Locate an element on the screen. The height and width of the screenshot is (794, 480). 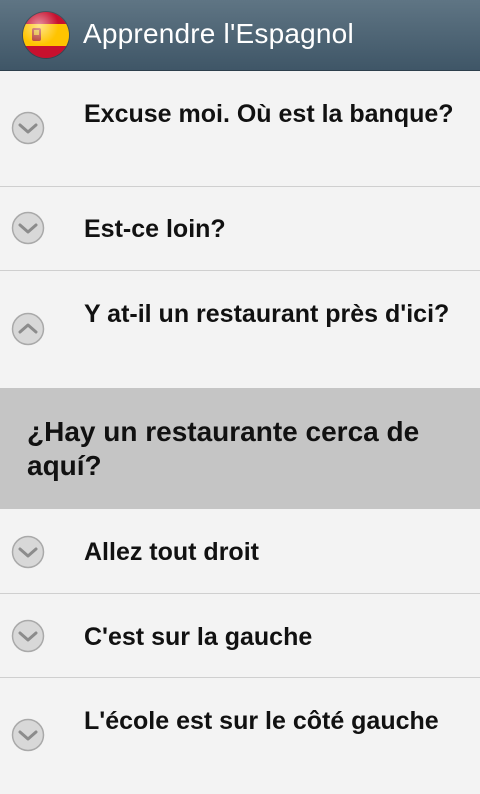
phrase-label: Est-ce loin? is located at coordinates (155, 229).